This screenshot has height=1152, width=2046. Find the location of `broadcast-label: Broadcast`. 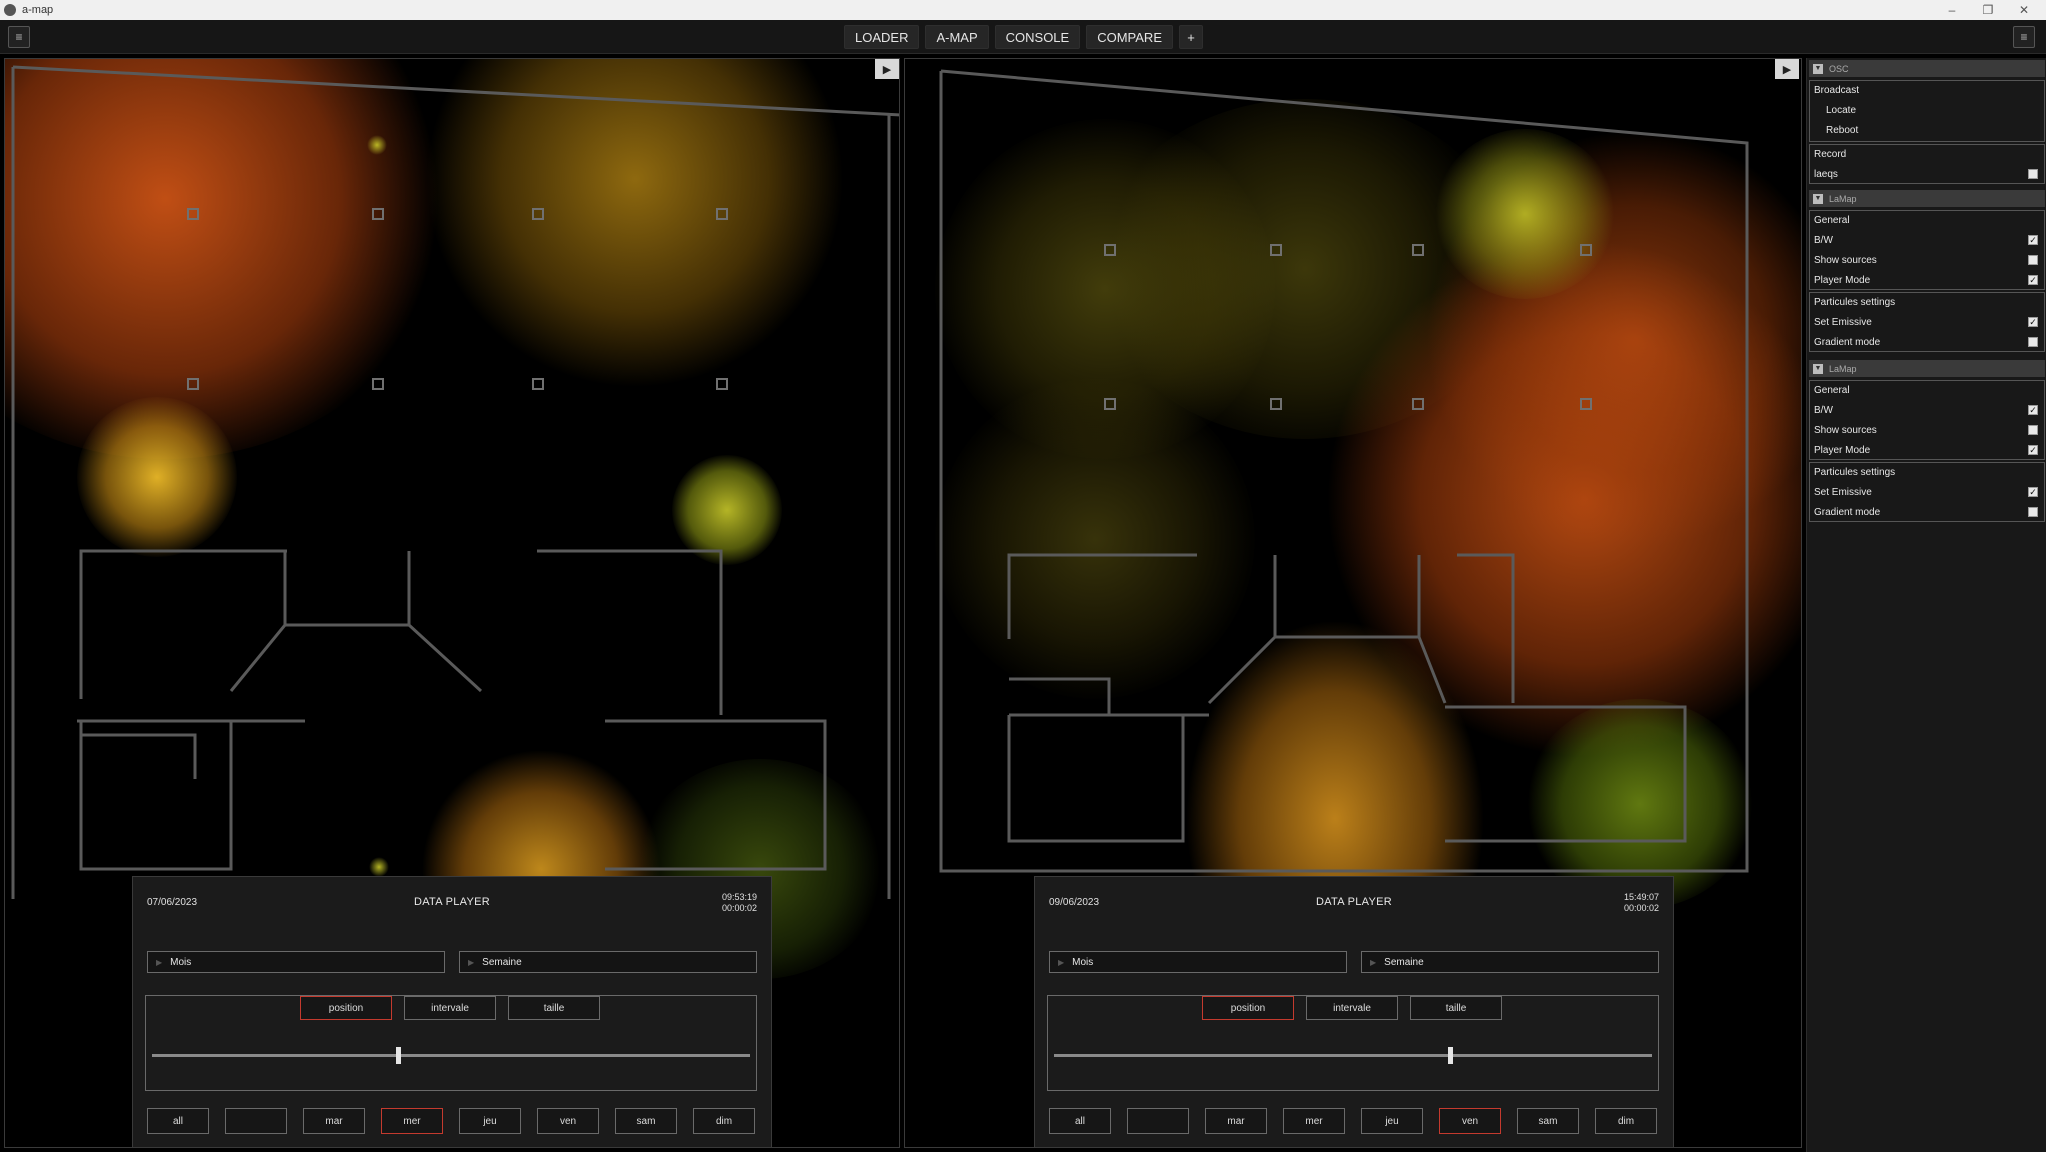

broadcast-label: Broadcast is located at coordinates (1837, 90).